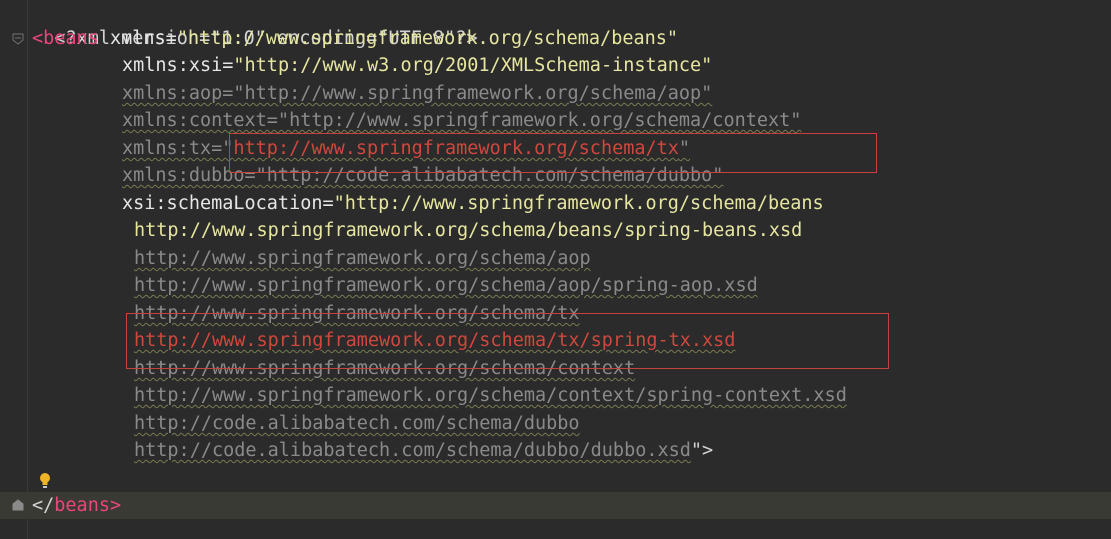  What do you see at coordinates (507, 341) in the screenshot?
I see `highlight-box-tx-xsd` at bounding box center [507, 341].